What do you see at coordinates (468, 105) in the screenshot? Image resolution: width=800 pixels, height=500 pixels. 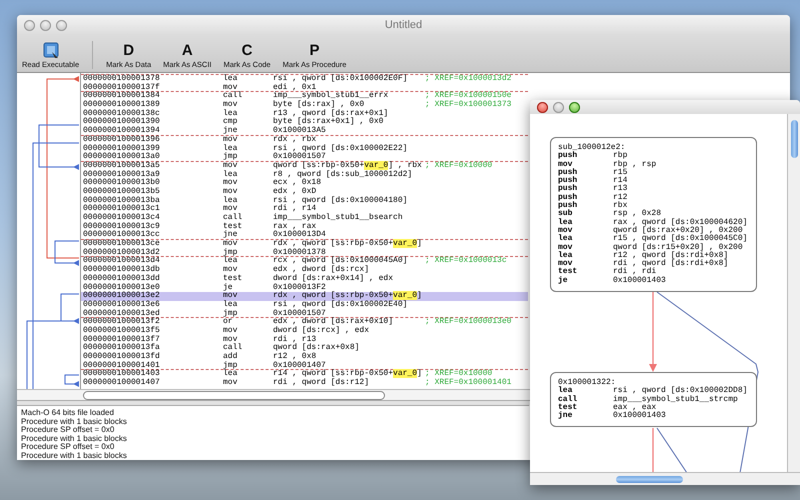 I see `xref-comment: ; XREF=0x100001373` at bounding box center [468, 105].